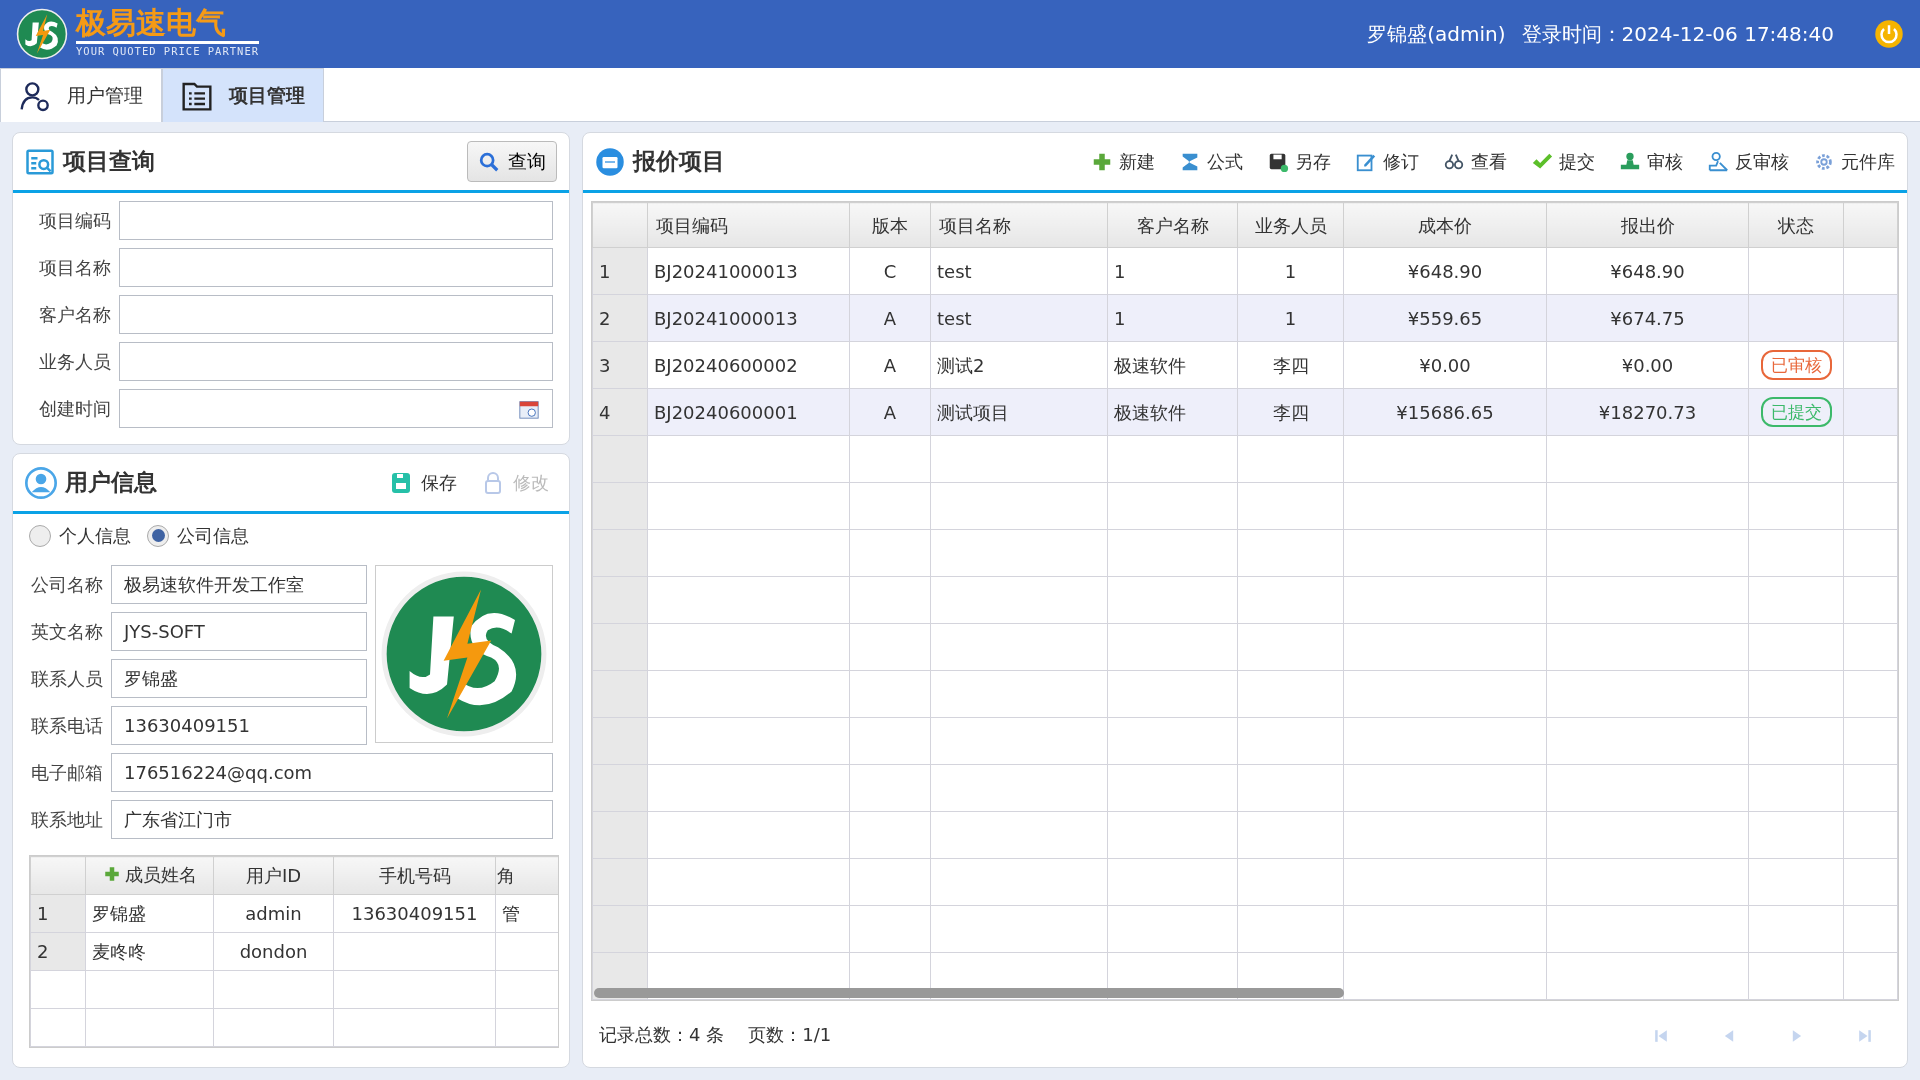  I want to click on table-cell: C, so click(890, 271).